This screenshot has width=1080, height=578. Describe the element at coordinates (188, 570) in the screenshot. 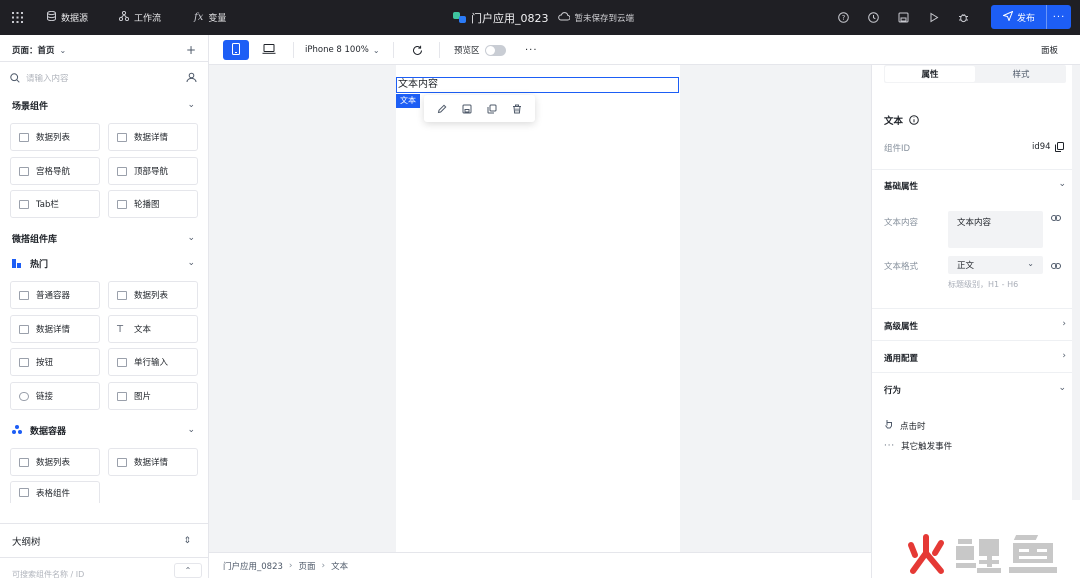

I see `collapse-up-icon: ⌃` at that location.